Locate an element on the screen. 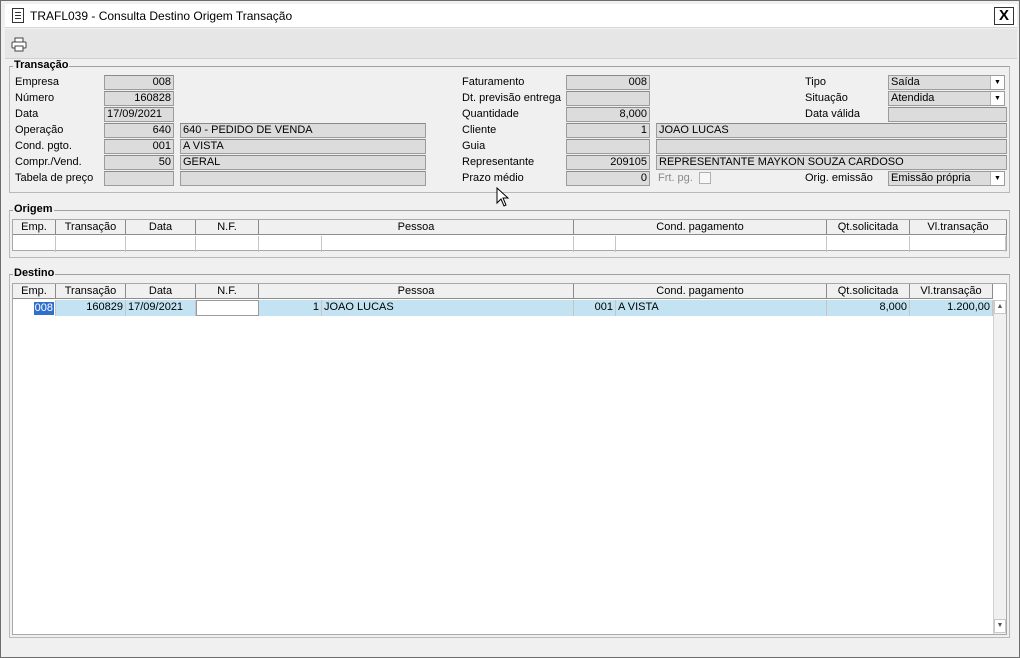 The image size is (1020, 658). quantidade-field: 8,000 is located at coordinates (608, 114).